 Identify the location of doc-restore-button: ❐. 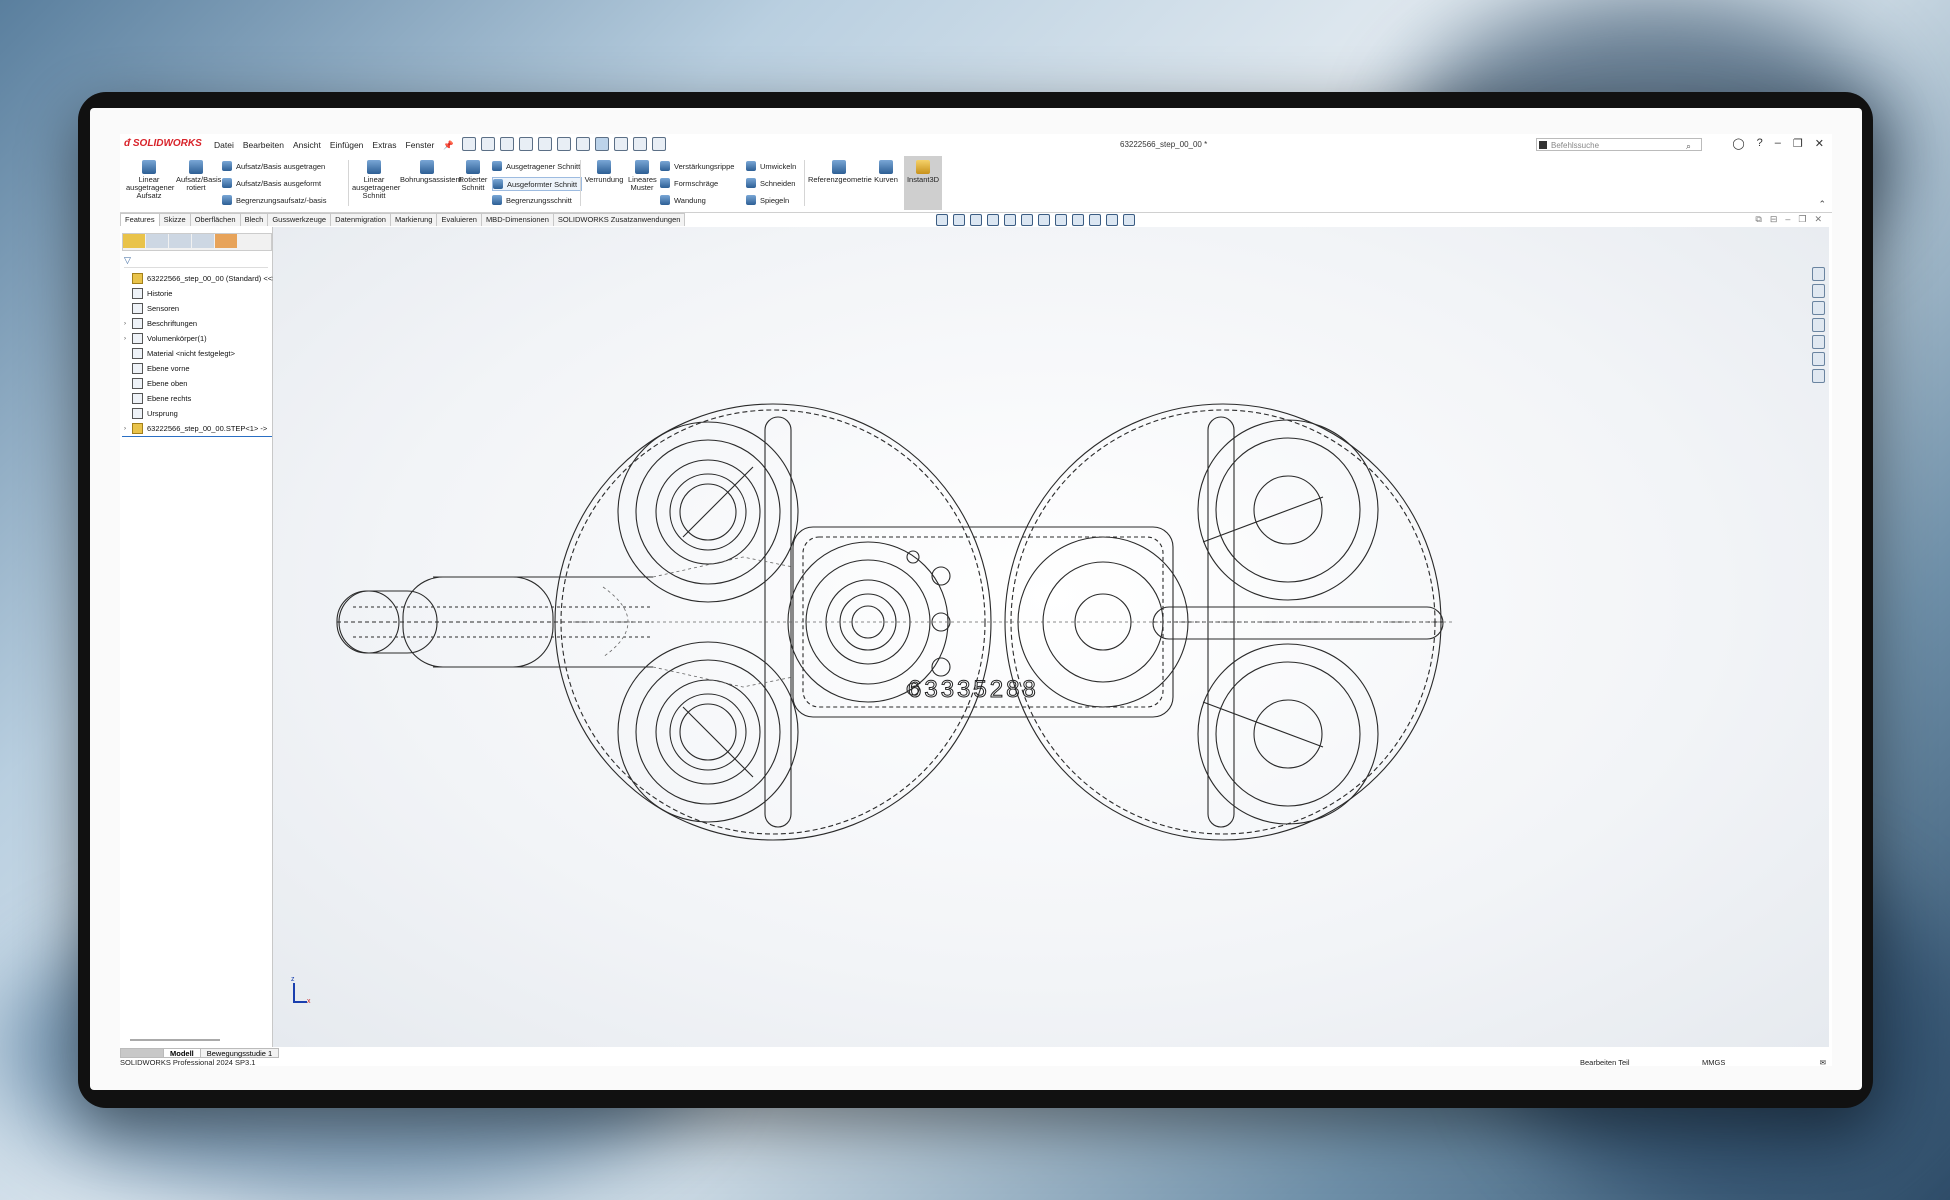
(1802, 219).